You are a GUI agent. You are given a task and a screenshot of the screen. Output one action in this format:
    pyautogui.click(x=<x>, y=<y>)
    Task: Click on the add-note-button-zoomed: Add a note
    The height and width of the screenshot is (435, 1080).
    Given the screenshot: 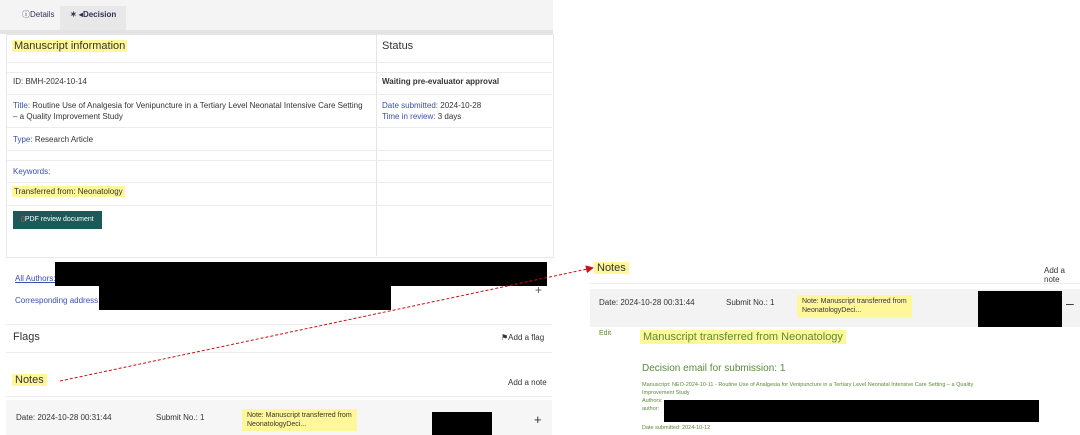 What is the action you would take?
    pyautogui.click(x=1062, y=275)
    